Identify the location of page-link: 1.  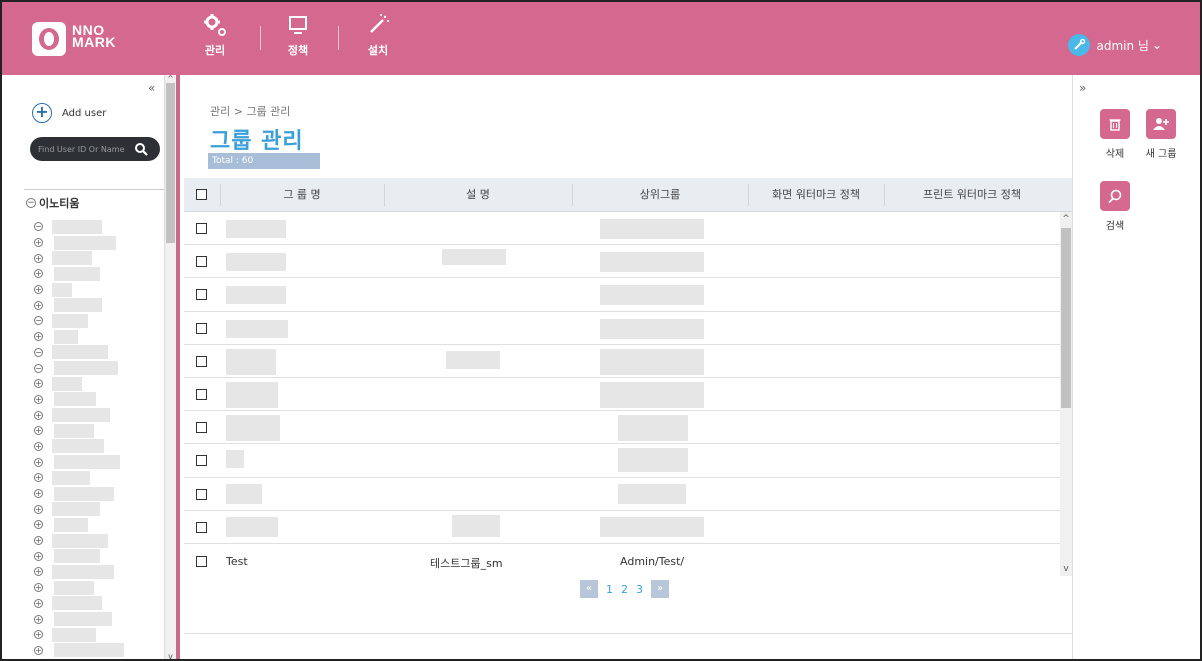
(609, 589).